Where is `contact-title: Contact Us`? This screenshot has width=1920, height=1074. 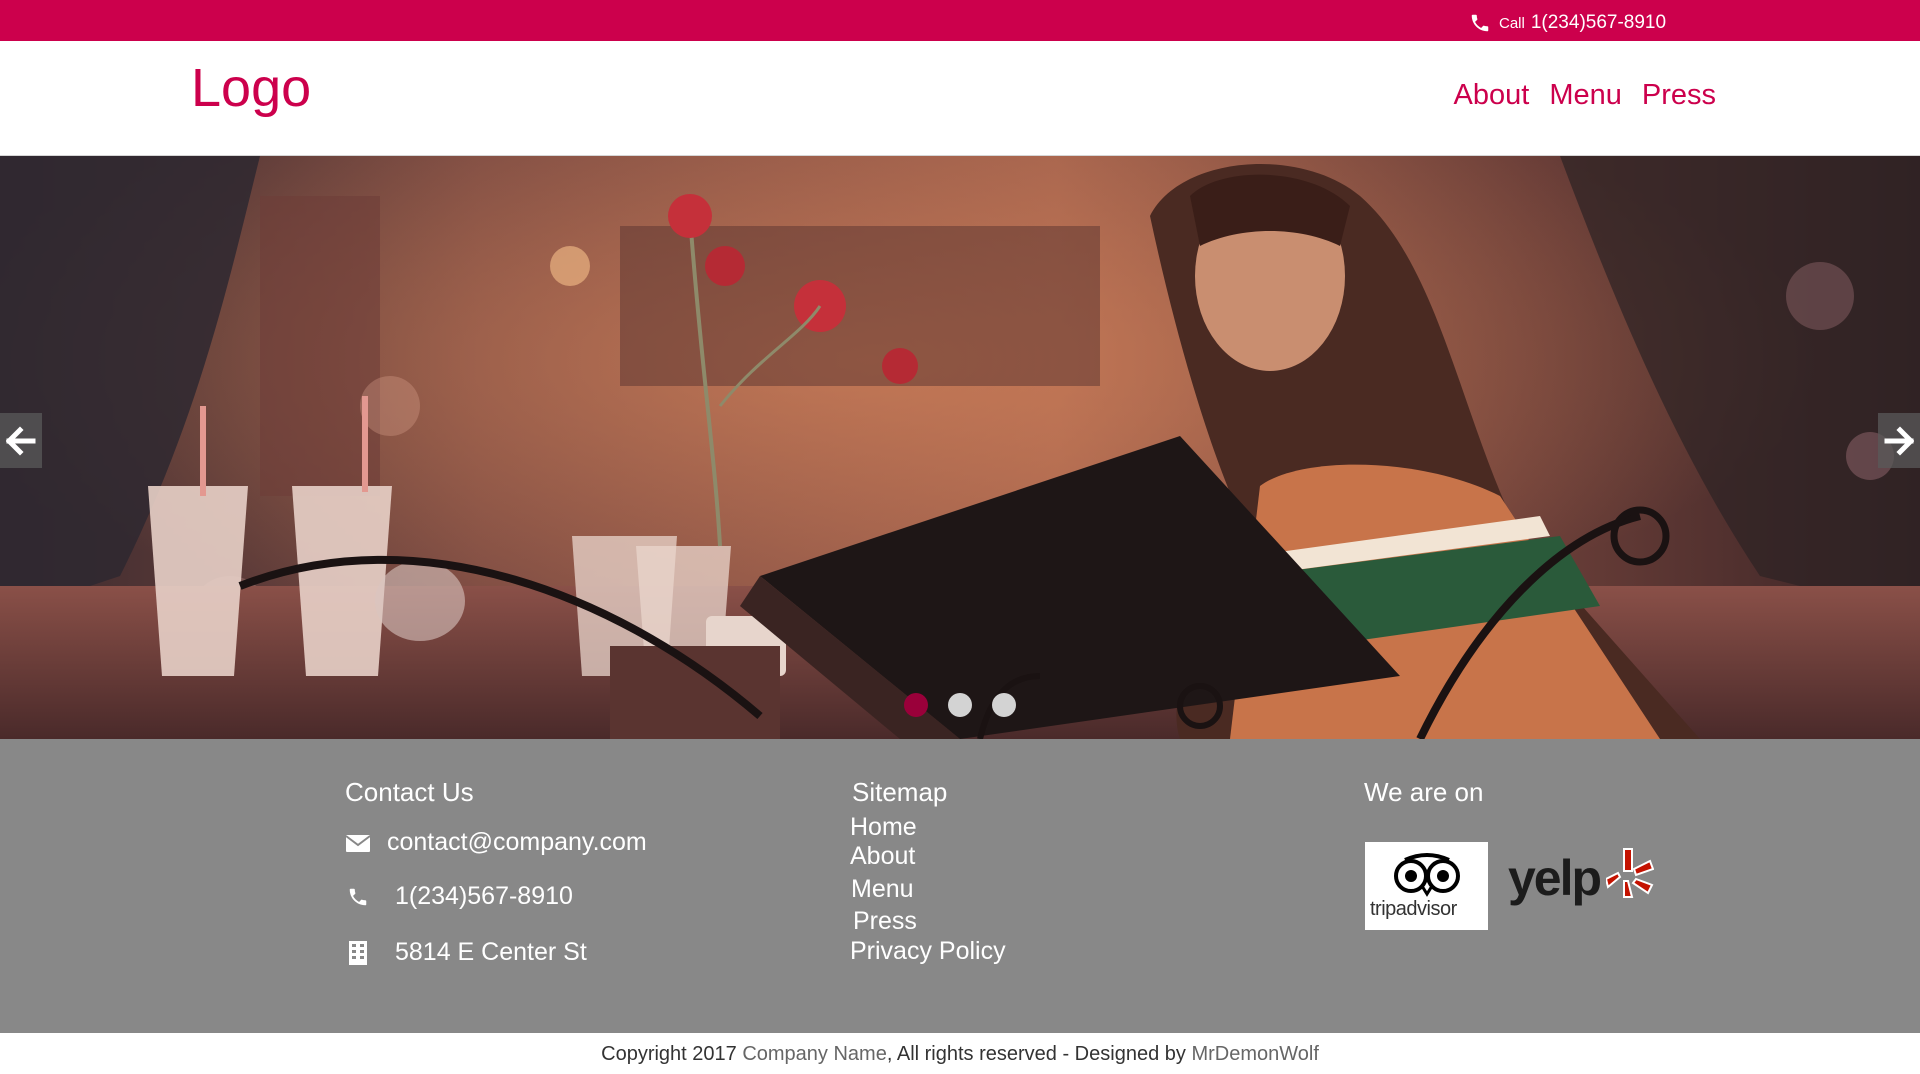
contact-title: Contact Us is located at coordinates (409, 792).